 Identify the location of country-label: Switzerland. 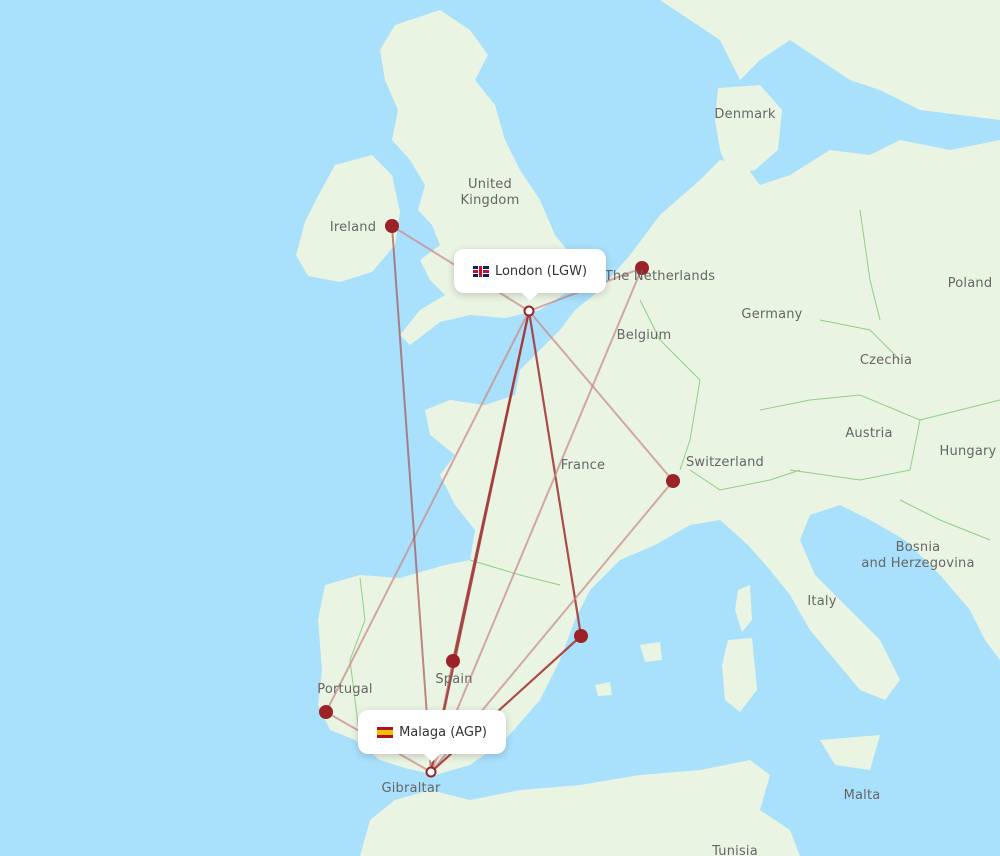
(725, 462).